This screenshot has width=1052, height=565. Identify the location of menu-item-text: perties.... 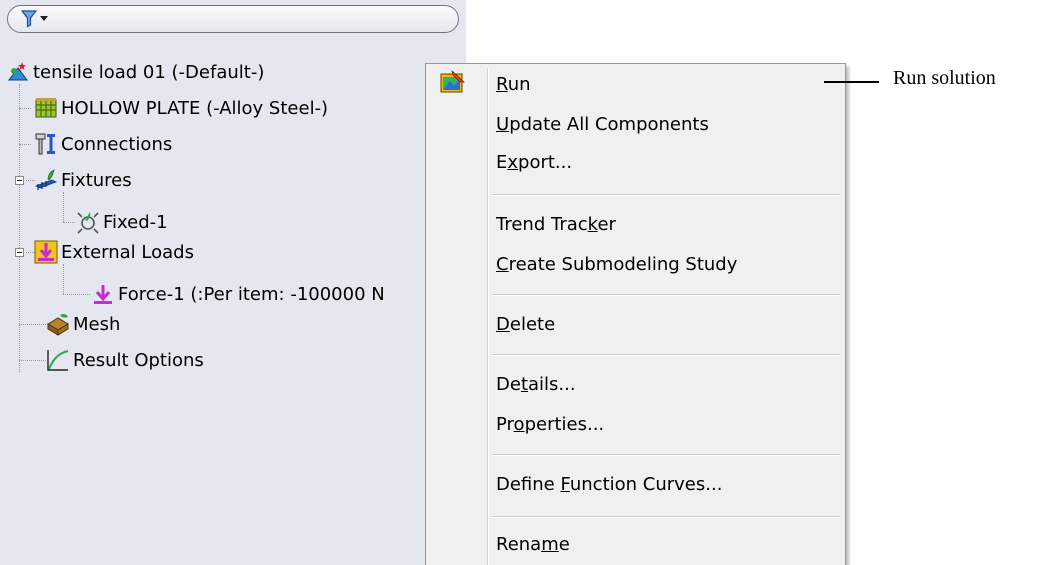
(564, 424).